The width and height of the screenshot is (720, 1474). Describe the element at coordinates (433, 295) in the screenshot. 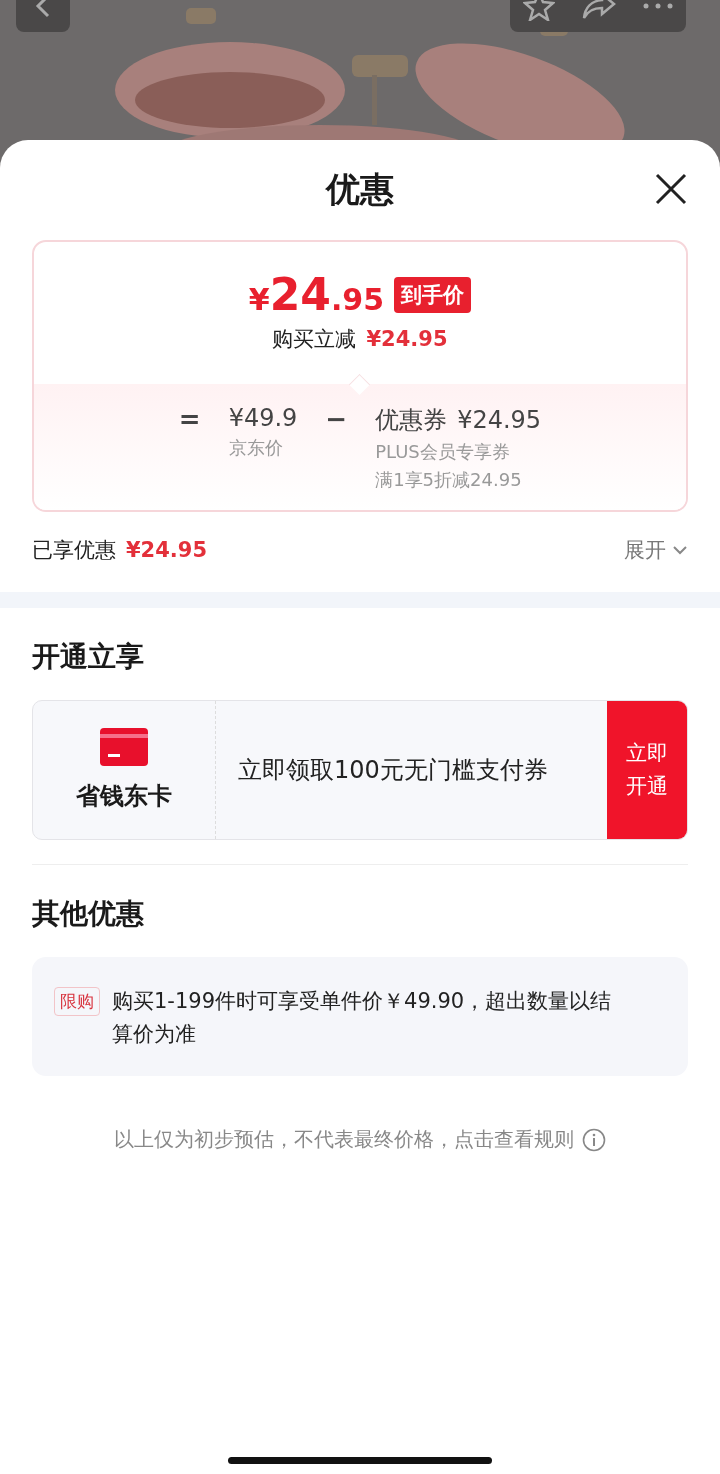

I see `price-tag: 到手价` at that location.